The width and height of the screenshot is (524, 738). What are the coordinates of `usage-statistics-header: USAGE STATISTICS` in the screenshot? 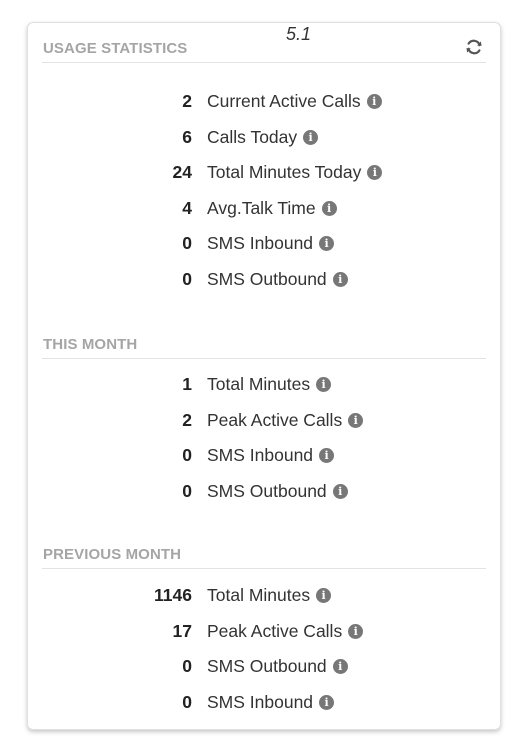 It's located at (264, 47).